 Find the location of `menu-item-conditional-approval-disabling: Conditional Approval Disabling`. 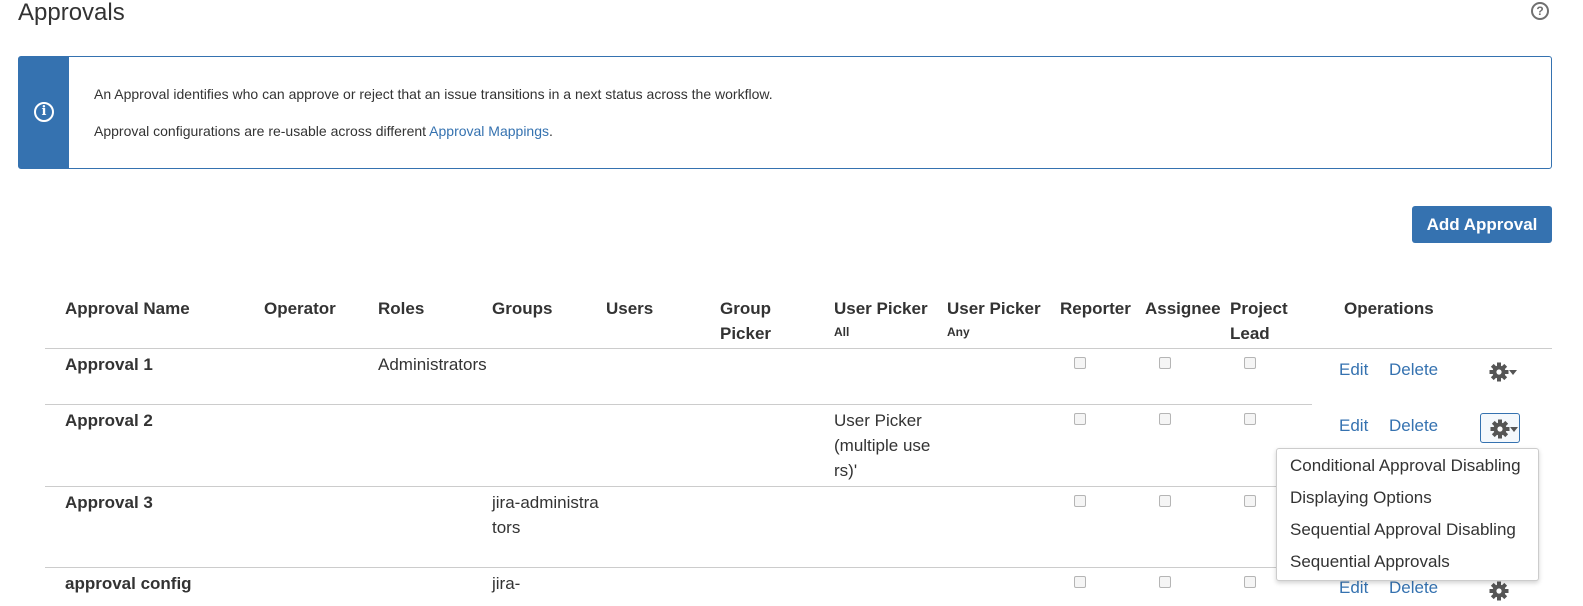

menu-item-conditional-approval-disabling: Conditional Approval Disabling is located at coordinates (1405, 466).